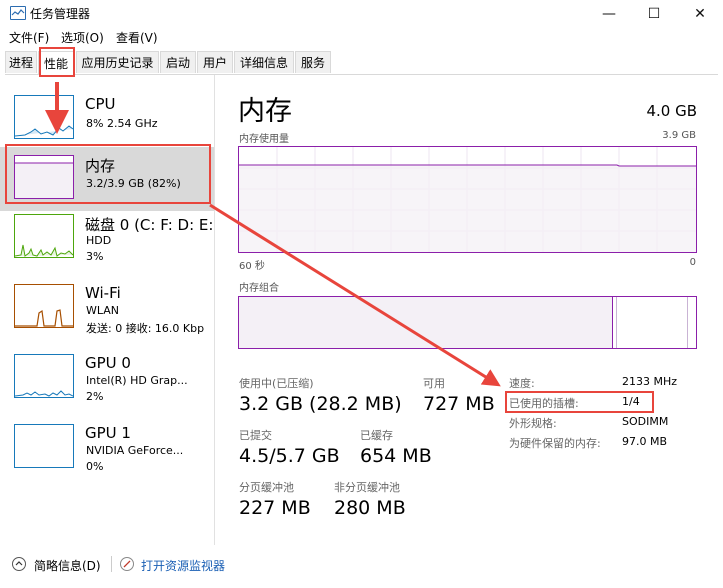 The width and height of the screenshot is (723, 588). I want to click on arrow-memory-to-slots, so click(355, 295).